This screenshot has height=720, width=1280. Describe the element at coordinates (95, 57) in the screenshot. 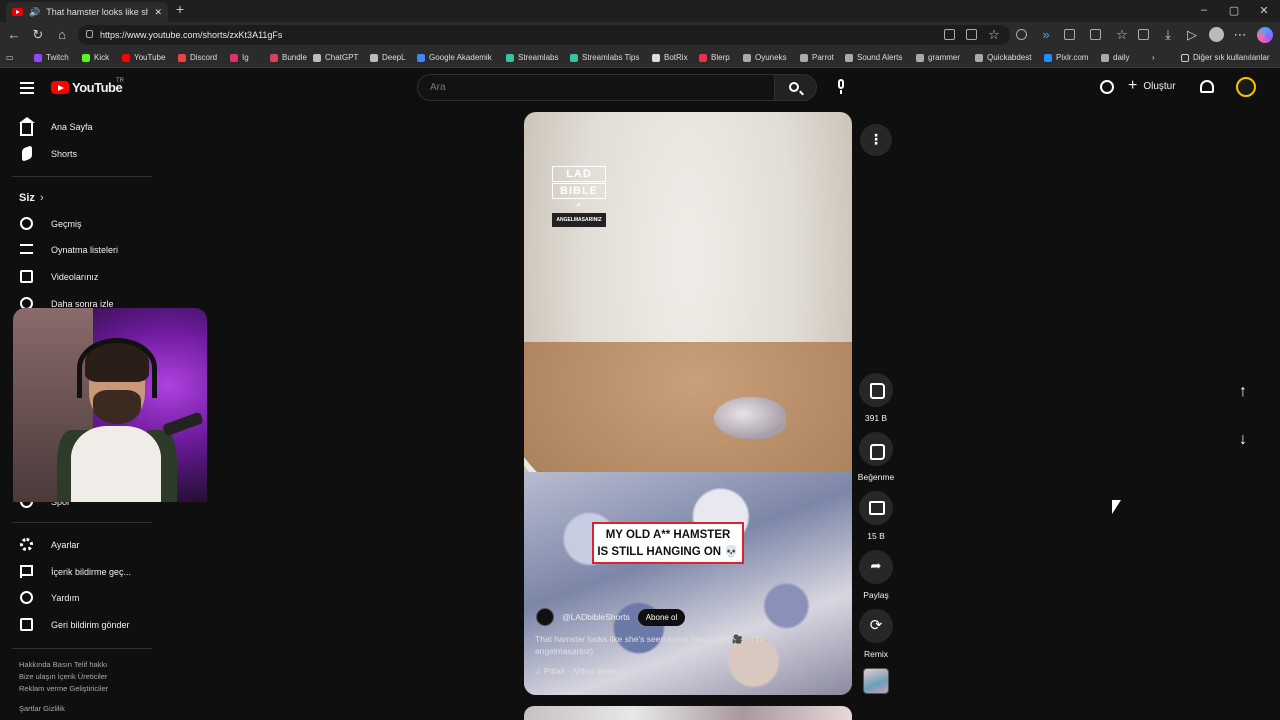

I see `bookmark-kick: Kick` at that location.